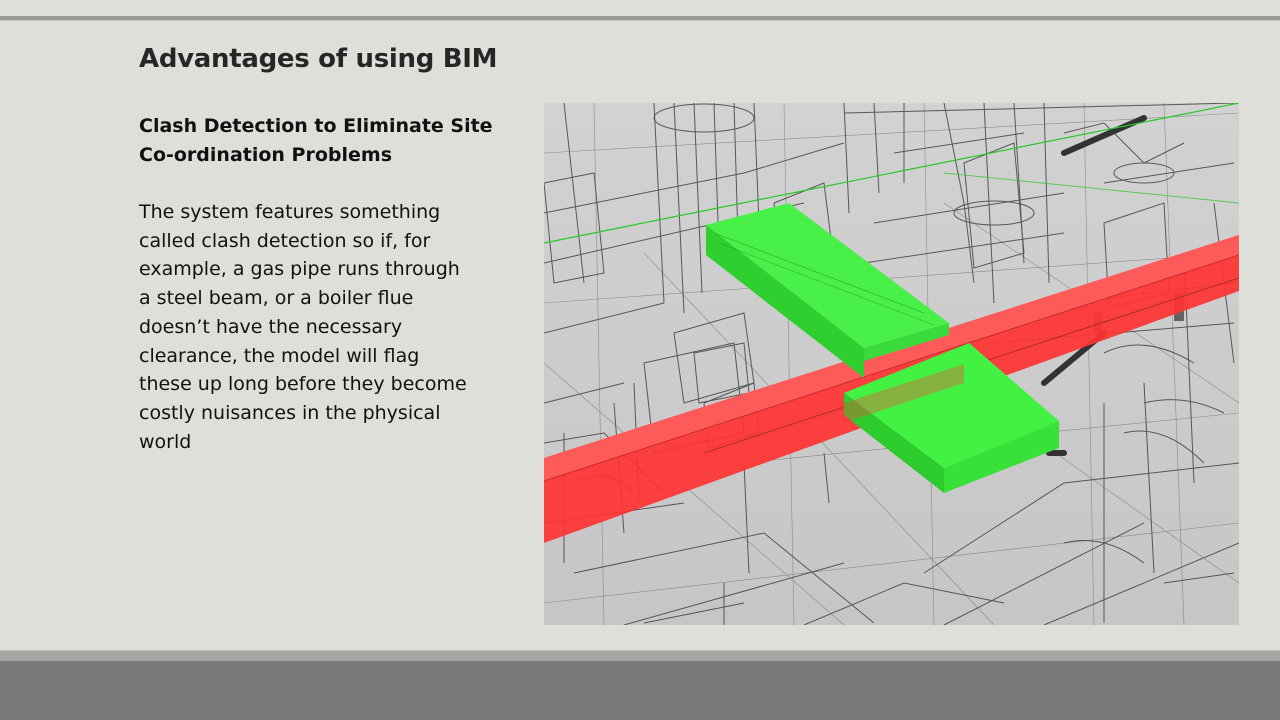 The width and height of the screenshot is (1280, 720). I want to click on body-line: example, a gas pipe runs through, so click(299, 269).